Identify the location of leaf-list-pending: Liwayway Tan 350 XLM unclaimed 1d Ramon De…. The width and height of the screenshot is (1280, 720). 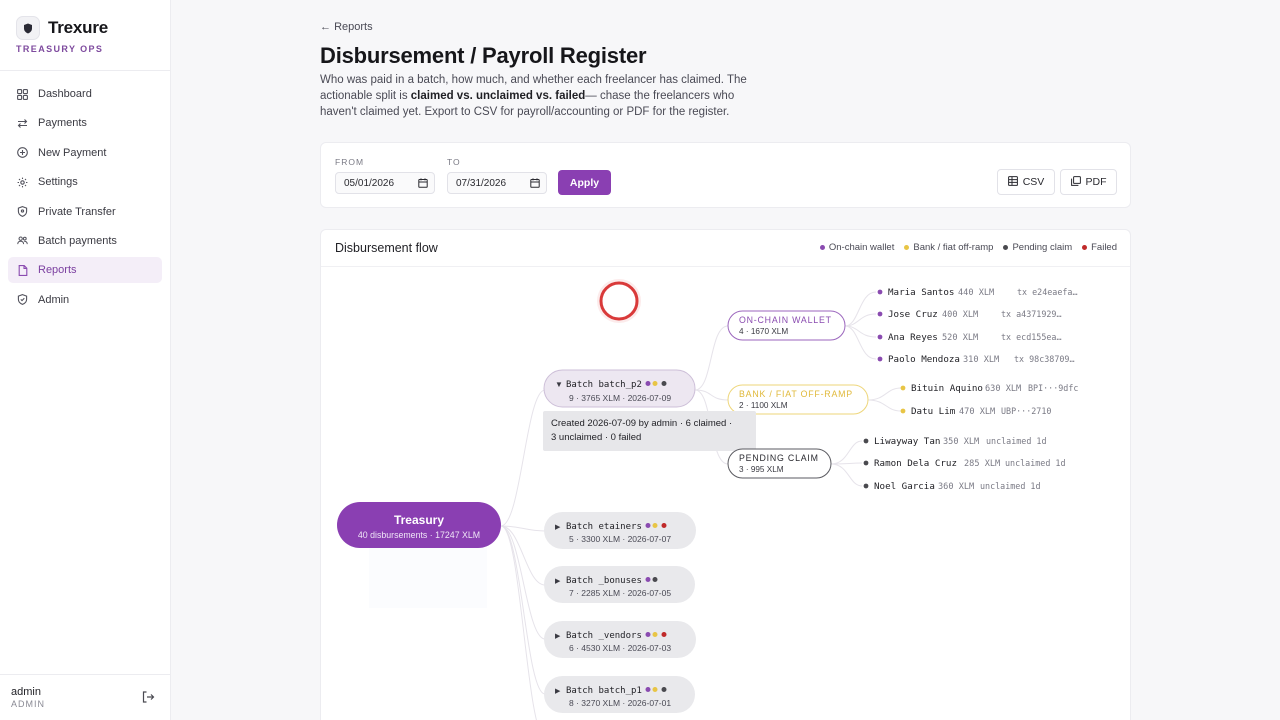
(964, 464).